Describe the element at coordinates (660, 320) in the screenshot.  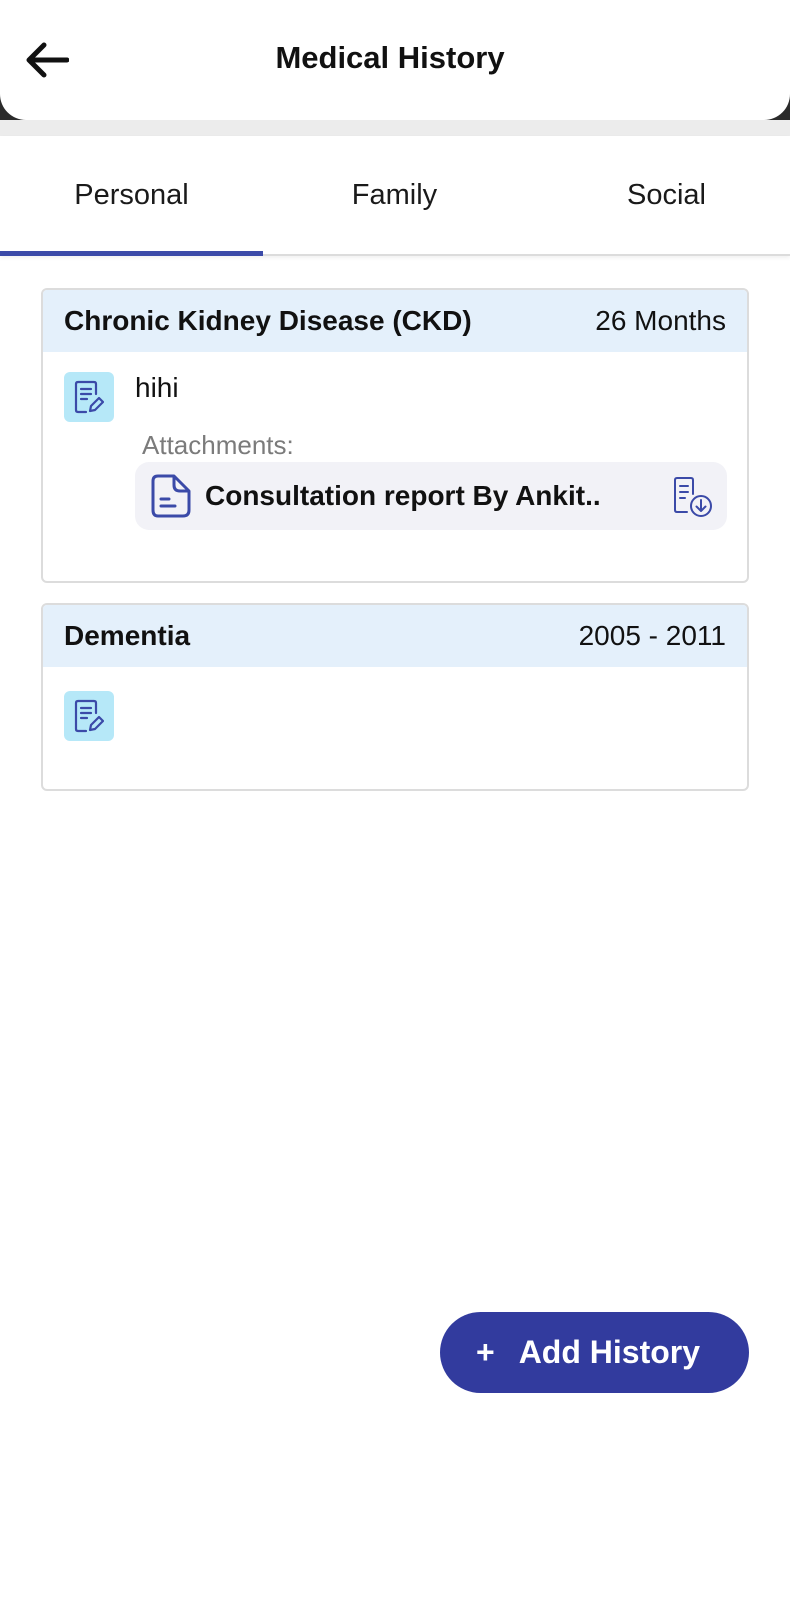
I see `condition-duration: 26 Months` at that location.